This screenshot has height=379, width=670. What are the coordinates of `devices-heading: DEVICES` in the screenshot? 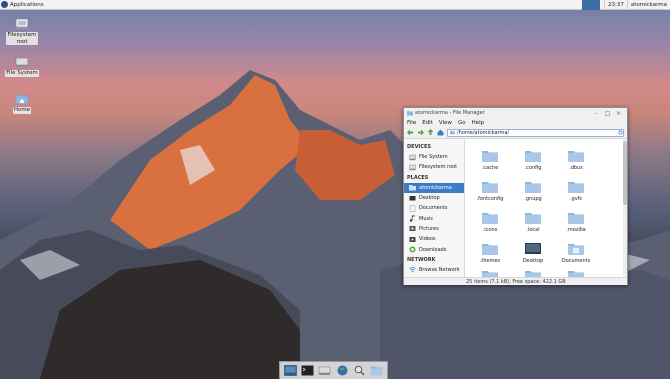 It's located at (419, 147).